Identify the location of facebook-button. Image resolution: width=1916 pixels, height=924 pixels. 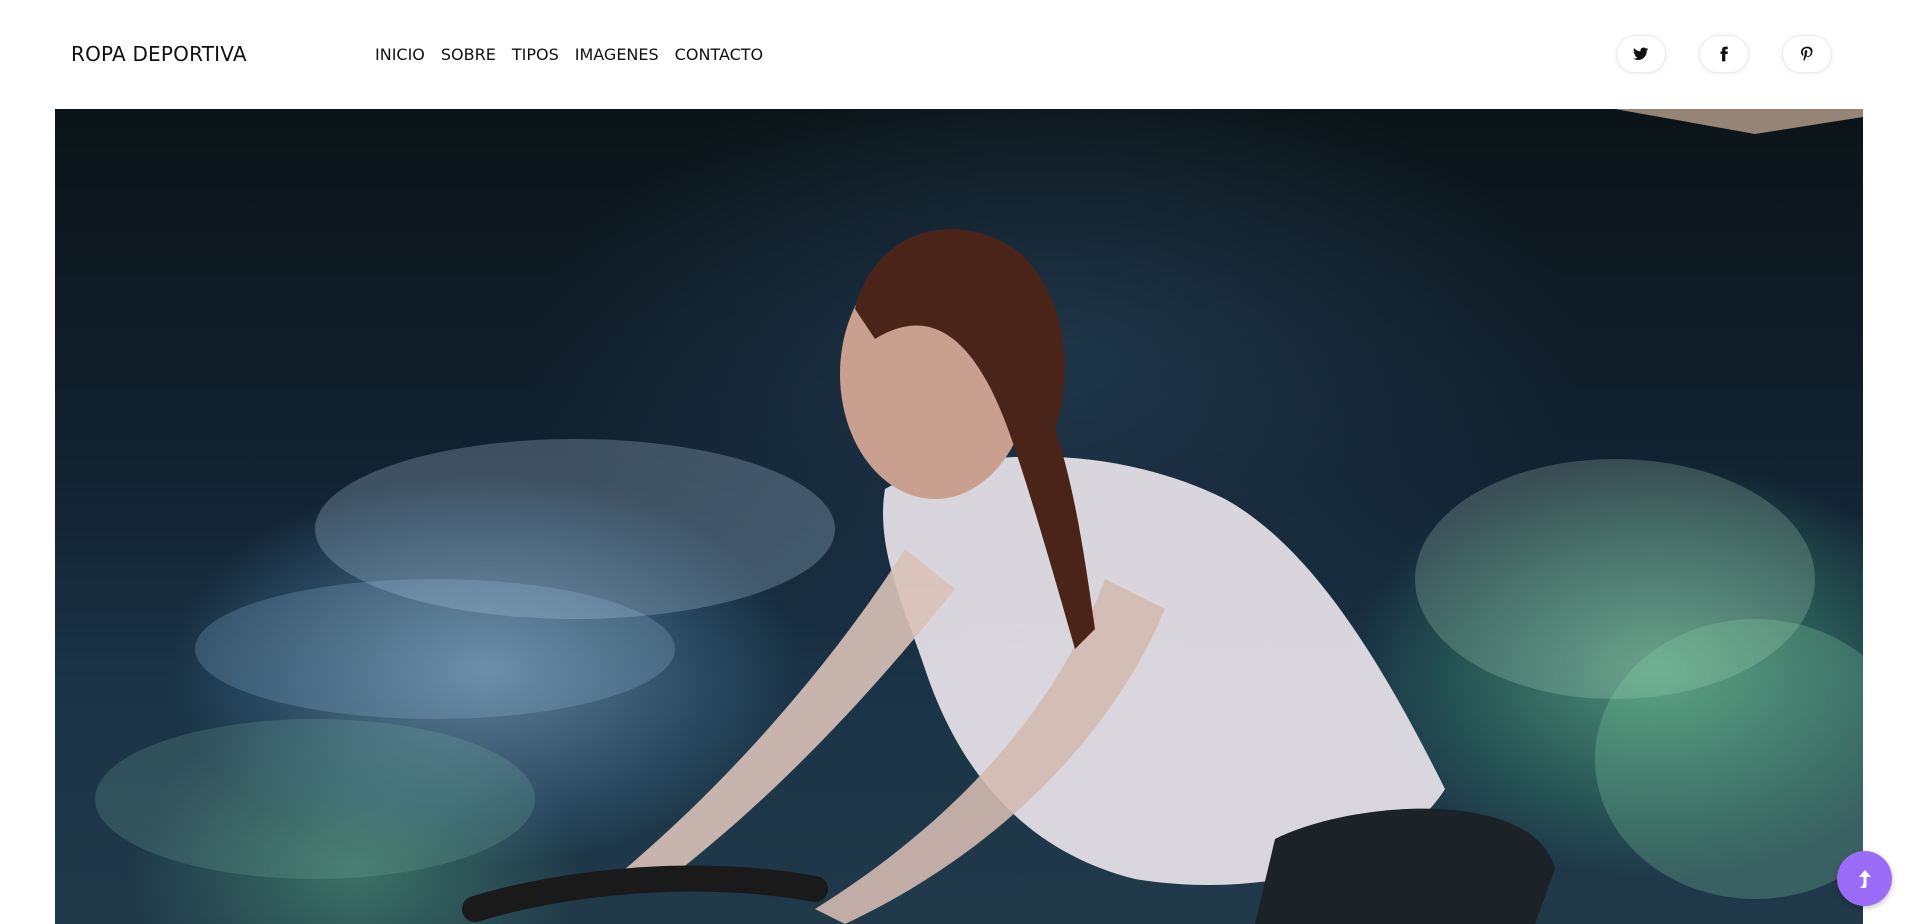
(1724, 54).